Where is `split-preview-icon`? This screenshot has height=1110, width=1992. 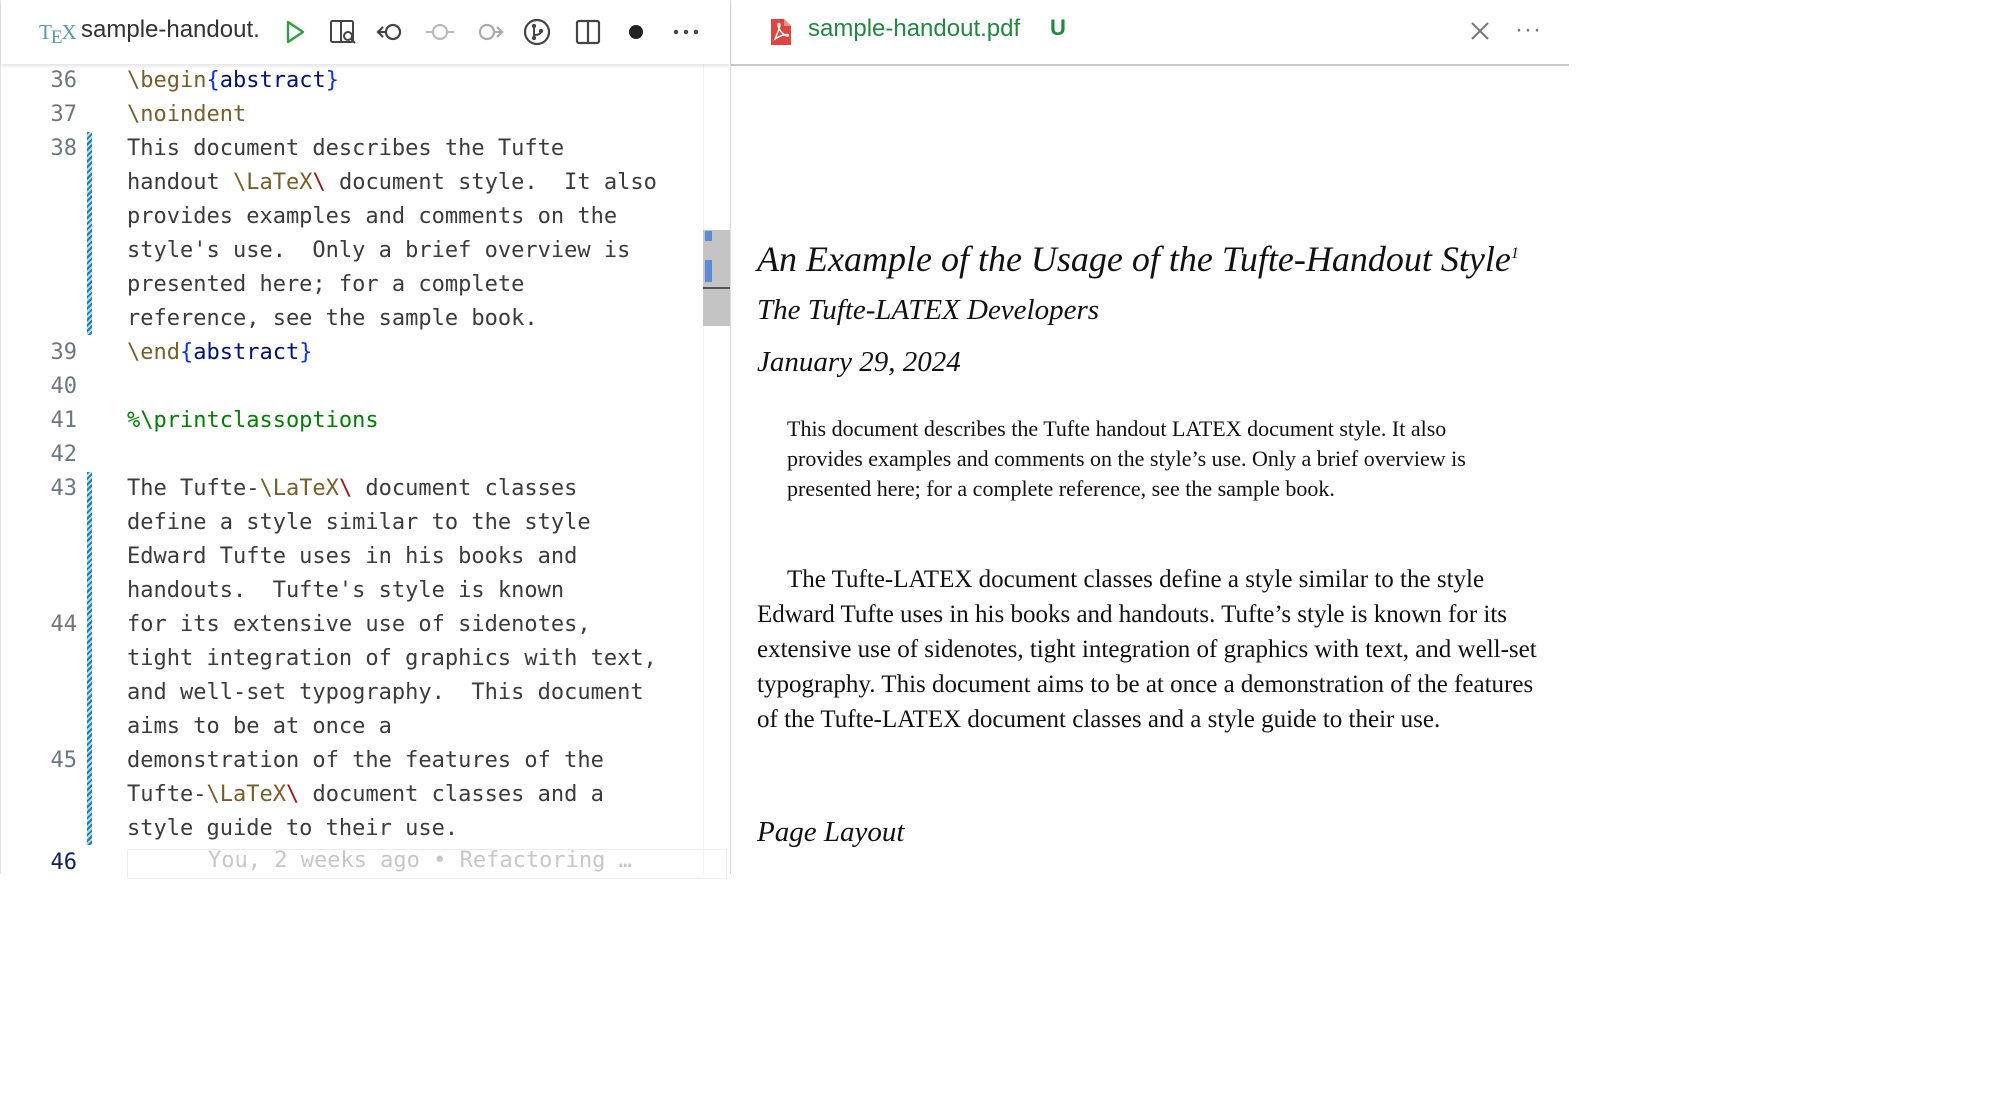
split-preview-icon is located at coordinates (343, 32).